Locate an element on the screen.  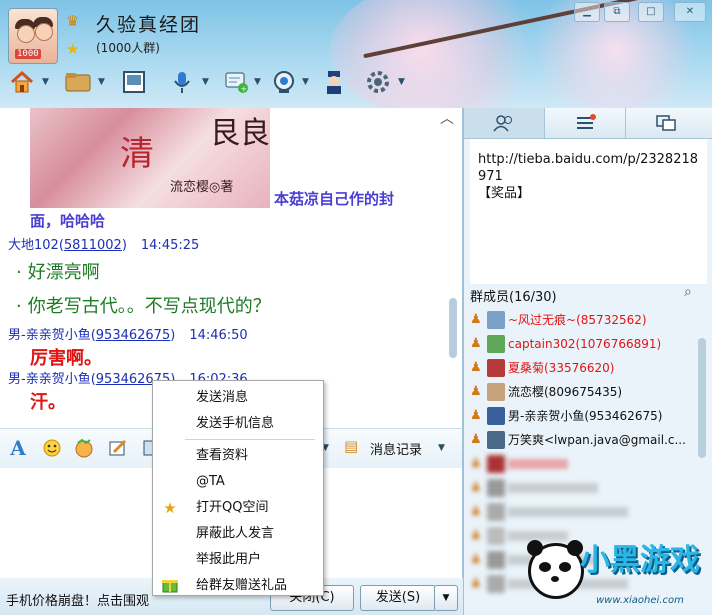
share-icon: + is located at coordinates (236, 82).